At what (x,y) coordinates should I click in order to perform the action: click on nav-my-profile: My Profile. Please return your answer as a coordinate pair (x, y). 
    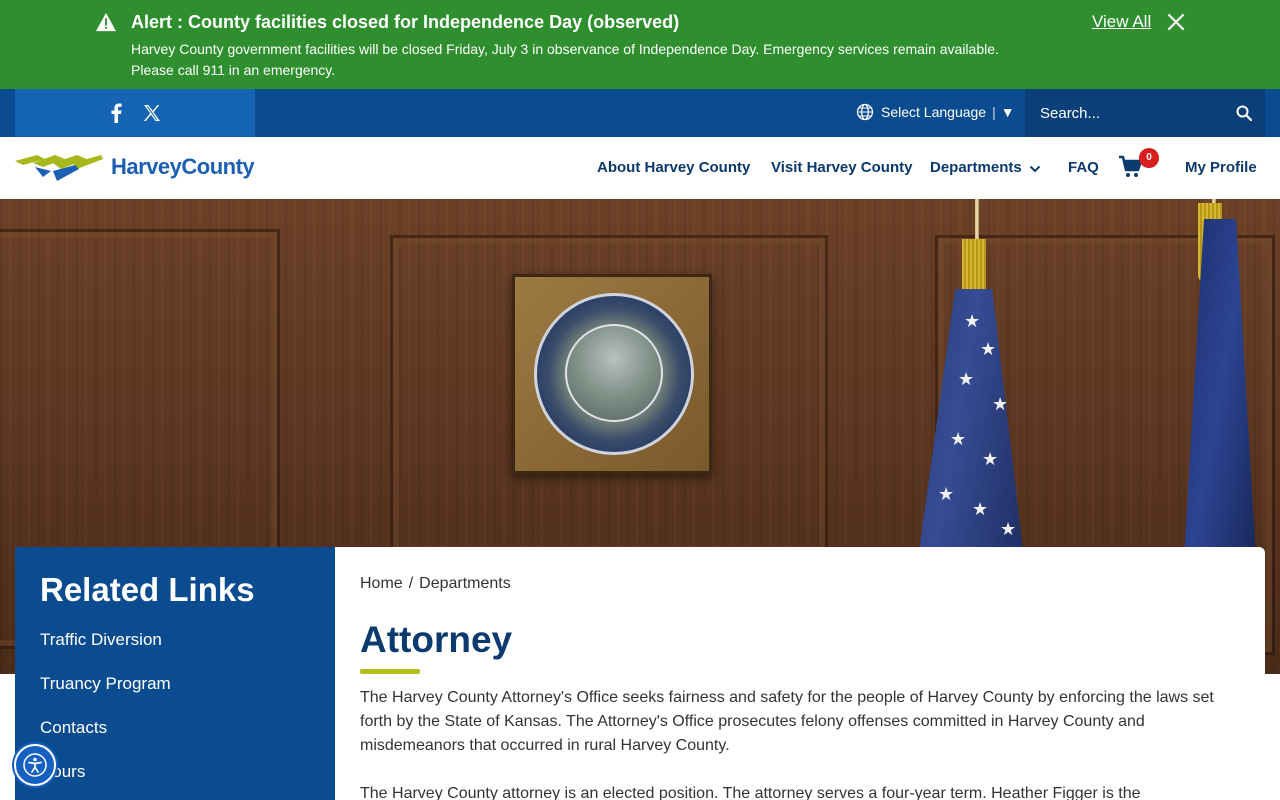
    Looking at the image, I should click on (1221, 167).